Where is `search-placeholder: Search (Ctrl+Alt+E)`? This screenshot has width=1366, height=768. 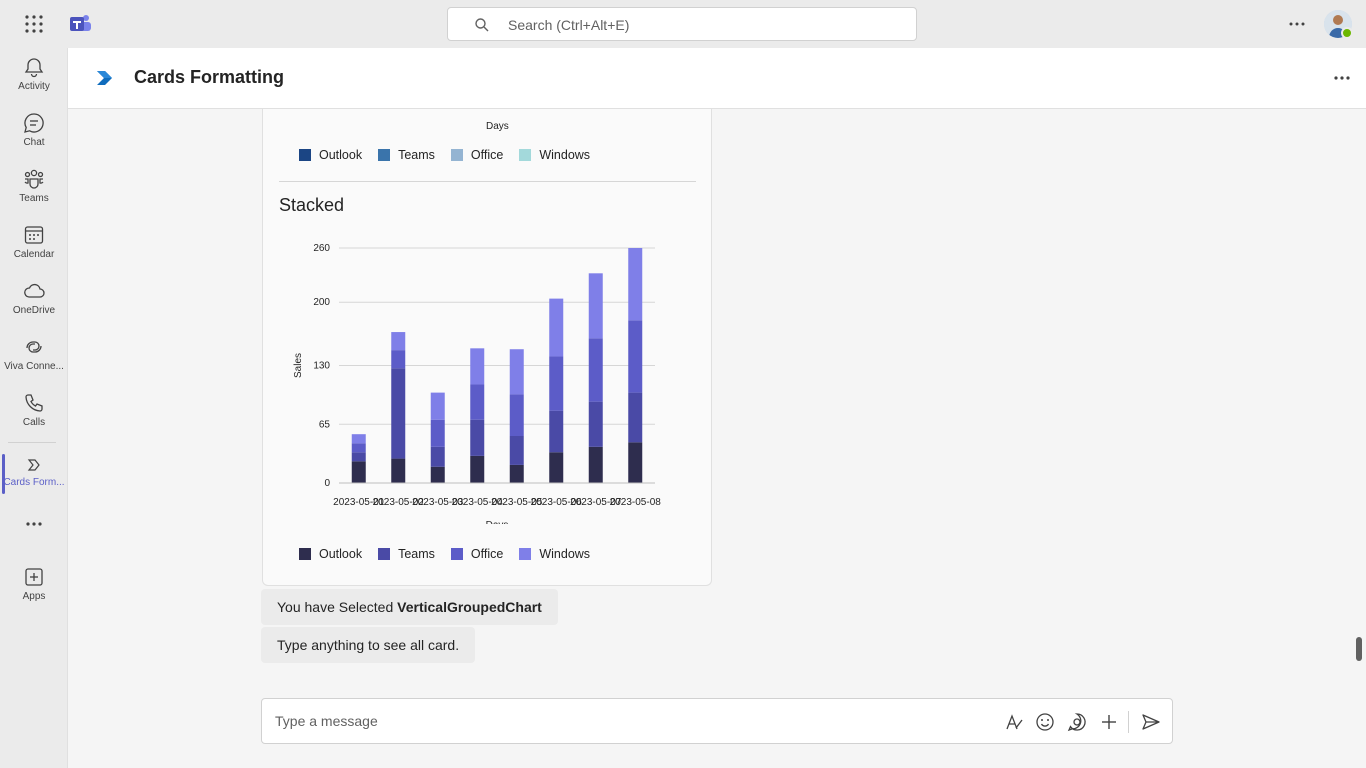 search-placeholder: Search (Ctrl+Alt+E) is located at coordinates (569, 25).